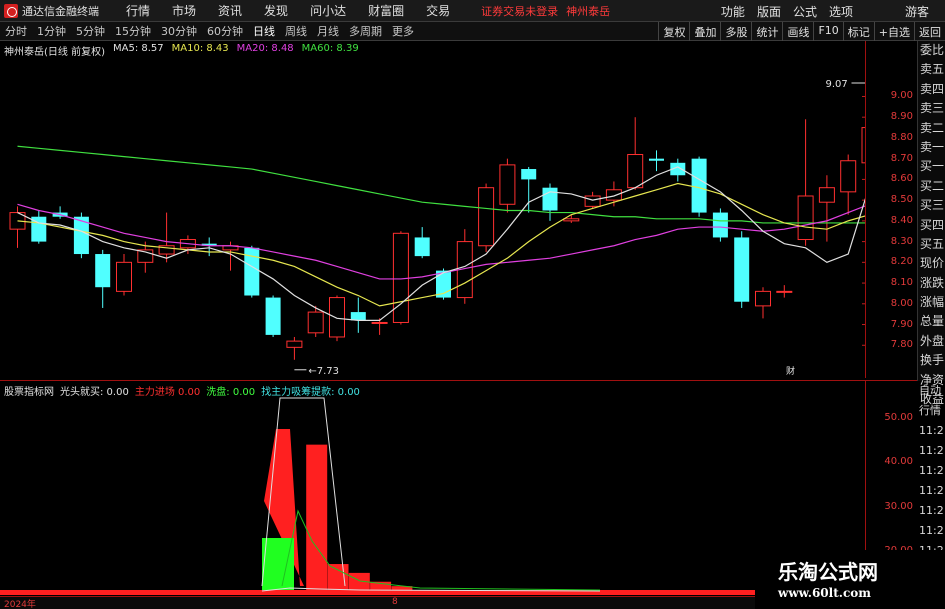 This screenshot has height=609, width=945. Describe the element at coordinates (735, 31) in the screenshot. I see `tool-multi-stock-button: 多股` at that location.